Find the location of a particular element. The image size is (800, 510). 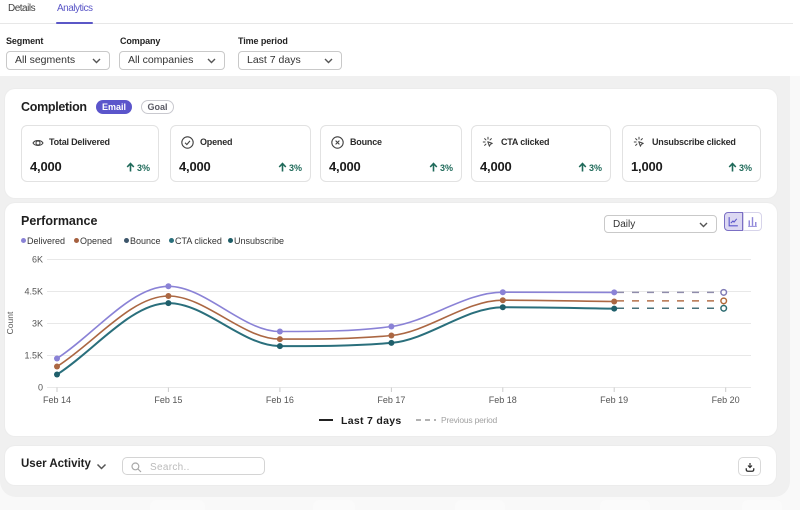

svg-text: Count is located at coordinates (10, 322).